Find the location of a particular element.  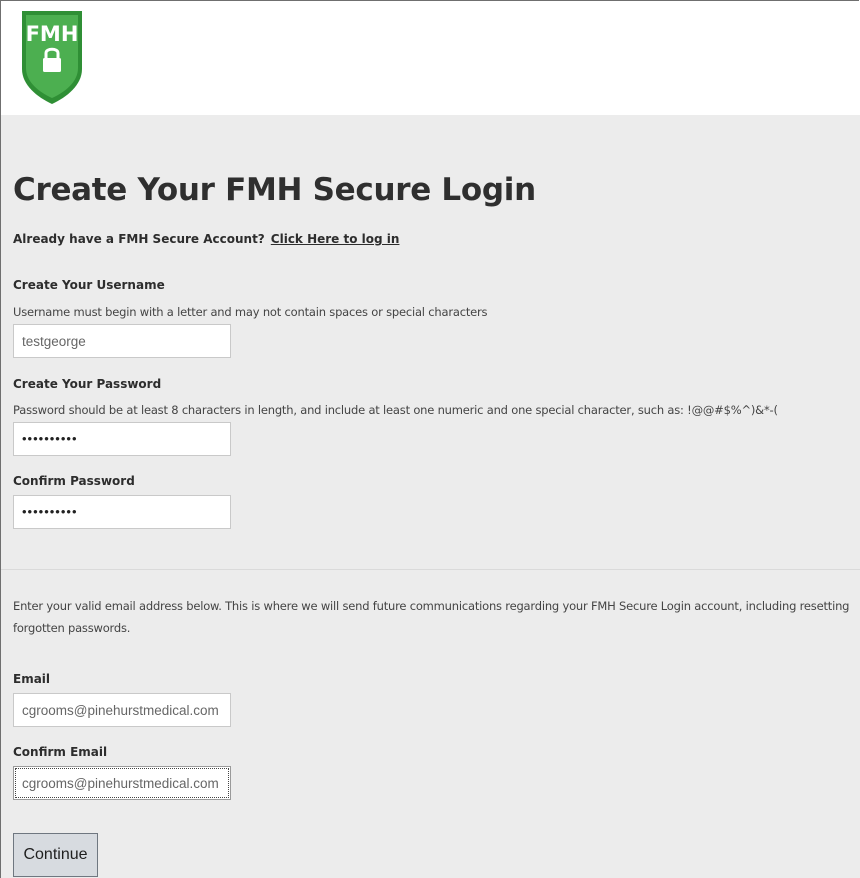

site-header: FMH is located at coordinates (430, 58).